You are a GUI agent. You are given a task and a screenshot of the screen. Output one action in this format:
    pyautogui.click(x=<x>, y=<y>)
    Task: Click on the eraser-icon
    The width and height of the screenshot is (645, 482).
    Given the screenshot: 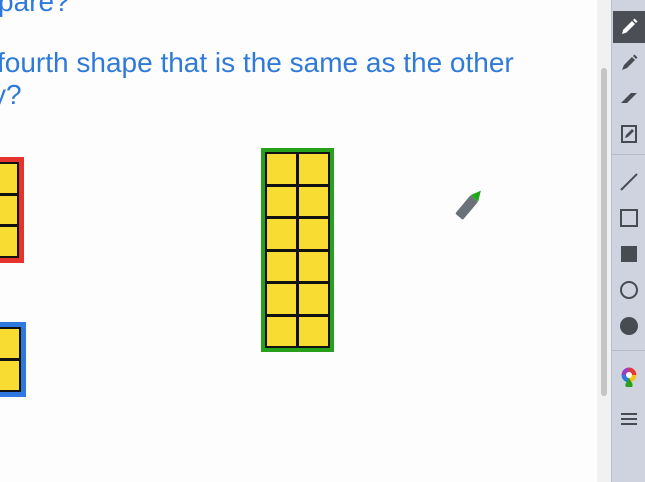 What is the action you would take?
    pyautogui.click(x=629, y=98)
    